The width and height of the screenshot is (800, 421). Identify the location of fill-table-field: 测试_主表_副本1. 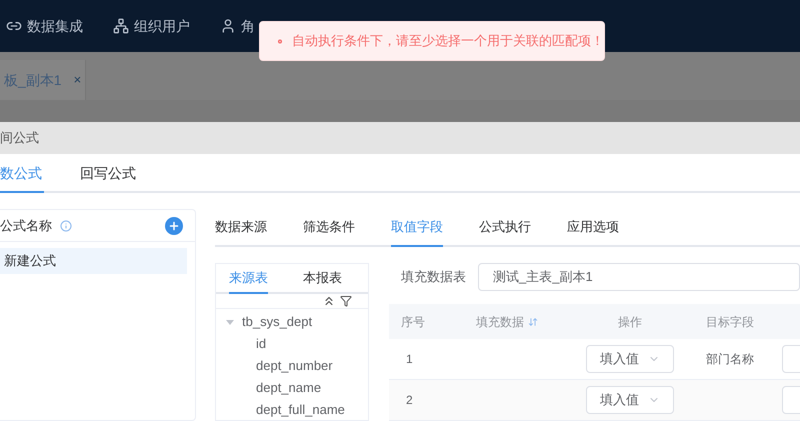
(639, 277).